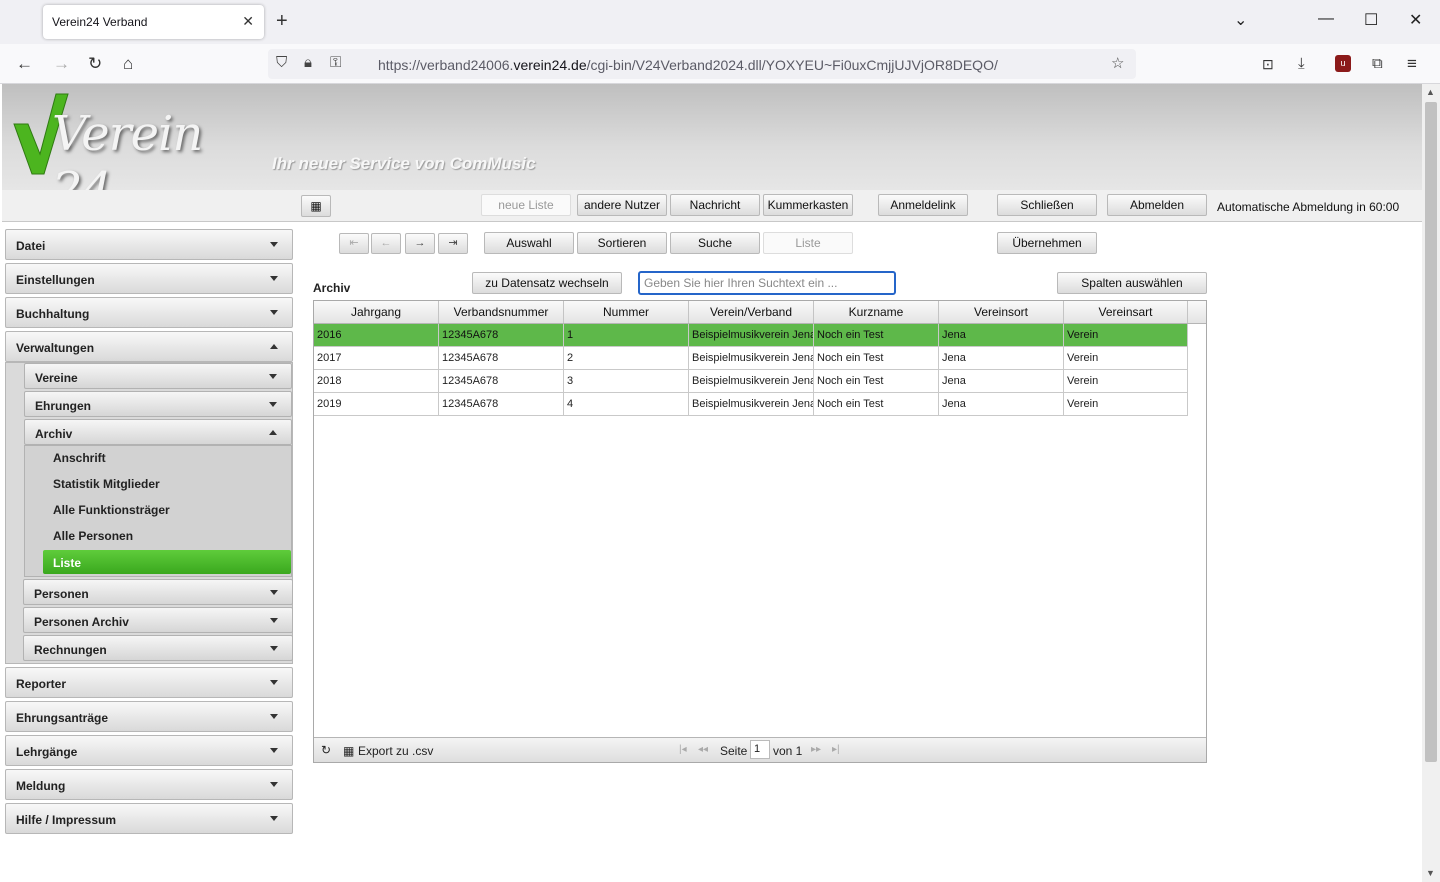  Describe the element at coordinates (1126, 312) in the screenshot. I see `column-header-vereinsart: Vereinsart` at that location.